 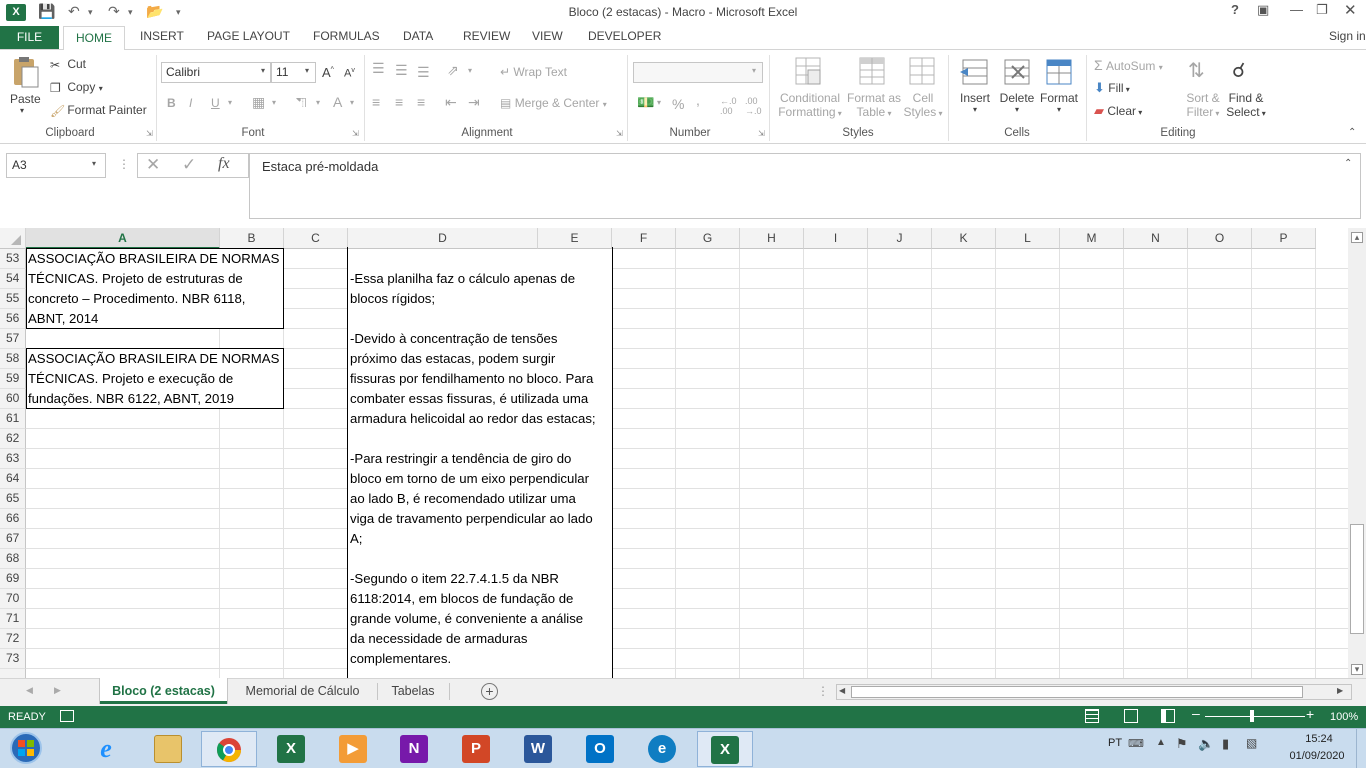 What do you see at coordinates (823, 691) in the screenshot?
I see `tab-split-handle-icon: ⋮` at bounding box center [823, 691].